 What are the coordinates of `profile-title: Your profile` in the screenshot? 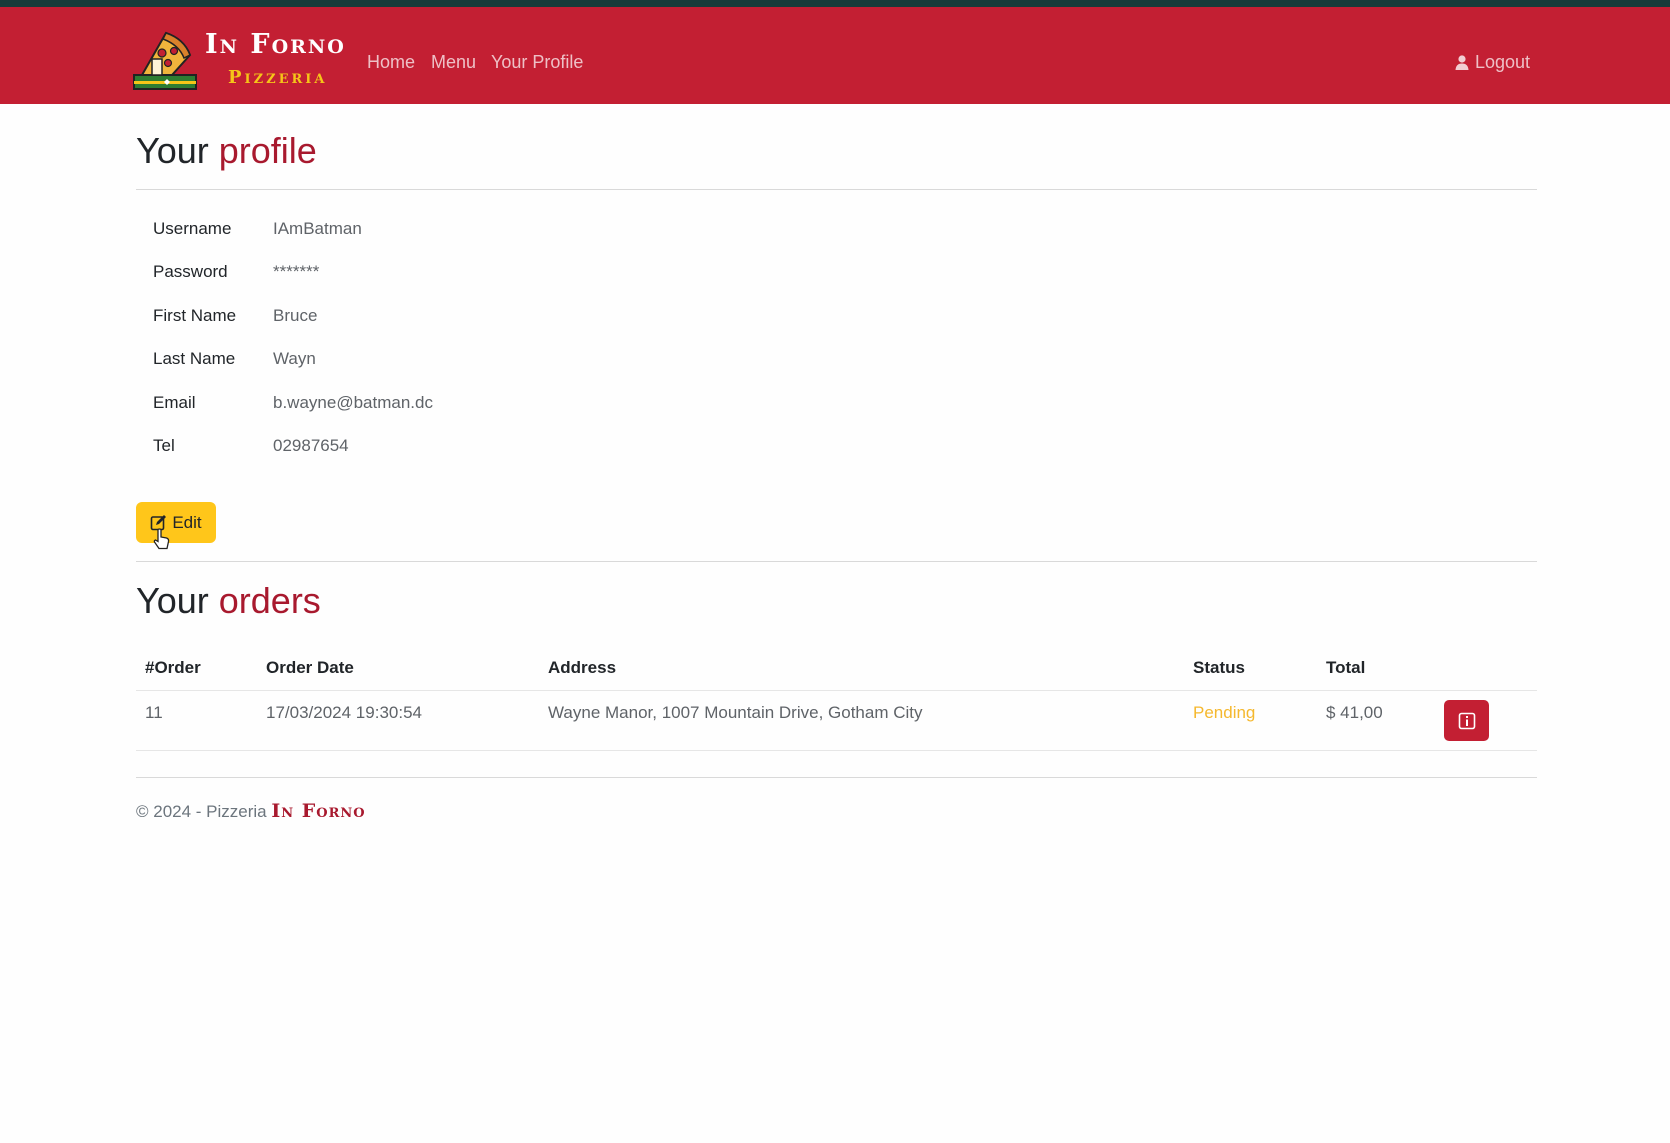 It's located at (226, 151).